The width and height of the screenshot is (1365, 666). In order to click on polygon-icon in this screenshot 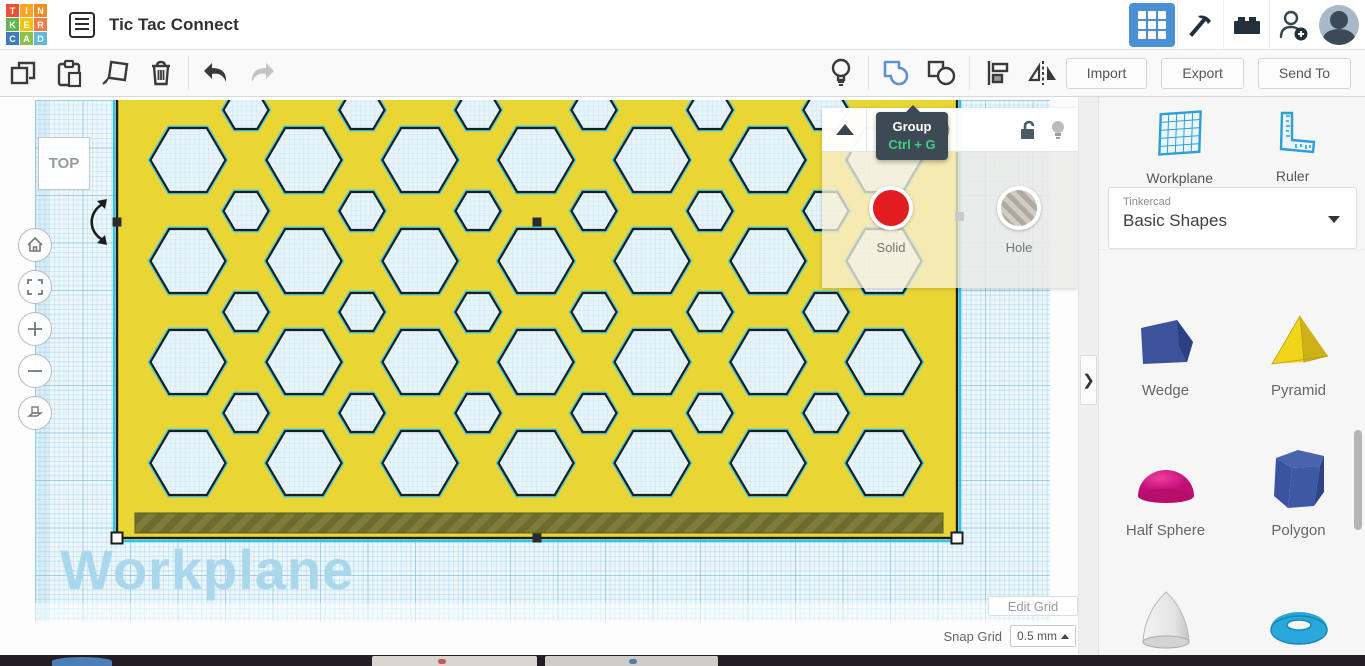, I will do `click(1298, 479)`.